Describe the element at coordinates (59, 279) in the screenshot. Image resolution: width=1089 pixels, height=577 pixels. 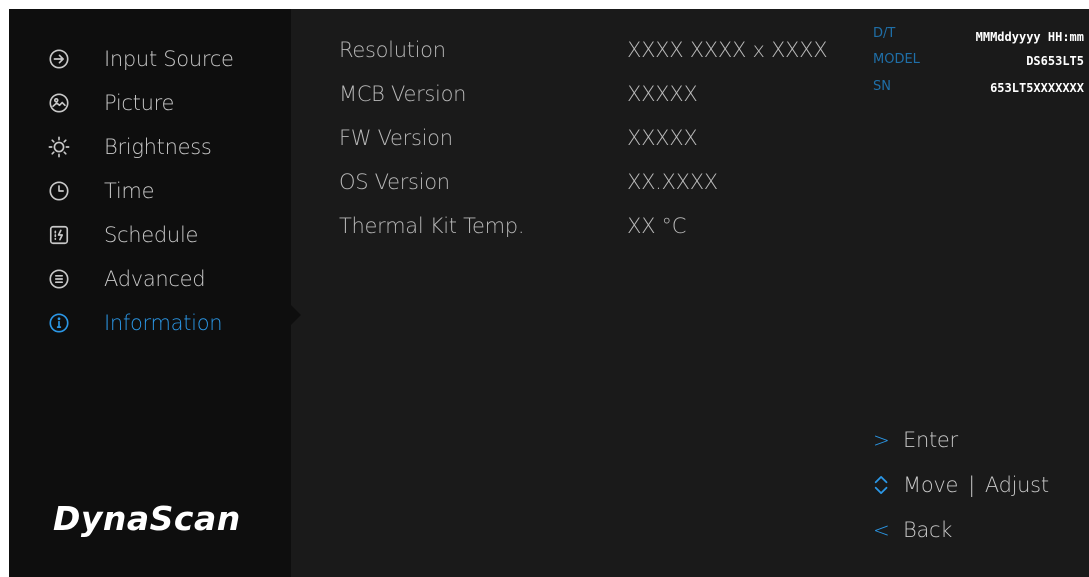
I see `advanced-icon` at that location.